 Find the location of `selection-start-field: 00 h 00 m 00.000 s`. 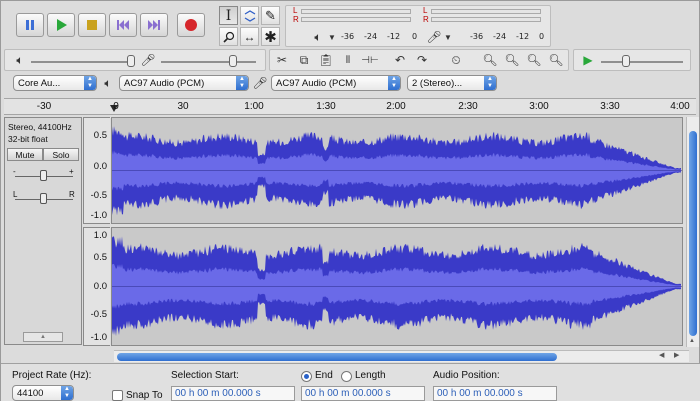

selection-start-field: 00 h 00 m 00.000 s is located at coordinates (233, 393).